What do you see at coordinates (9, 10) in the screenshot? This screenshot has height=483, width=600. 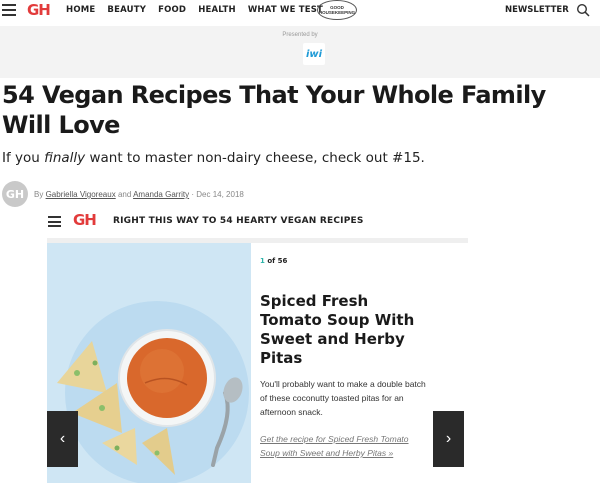 I see `menu-icon` at bounding box center [9, 10].